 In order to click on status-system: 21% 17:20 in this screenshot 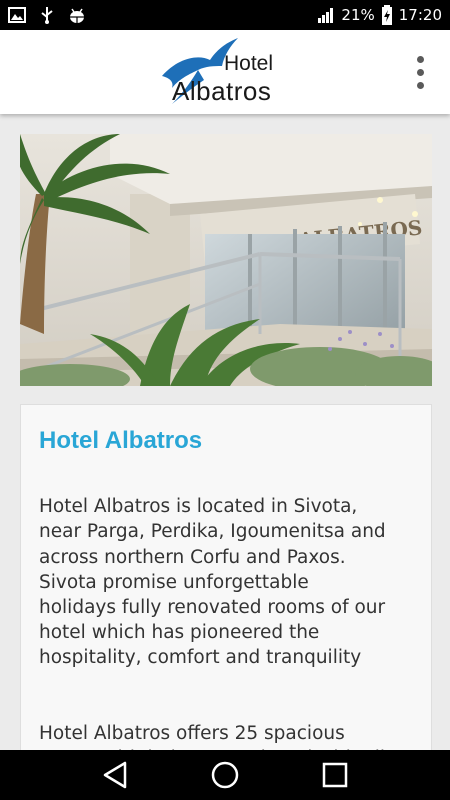, I will do `click(379, 15)`.